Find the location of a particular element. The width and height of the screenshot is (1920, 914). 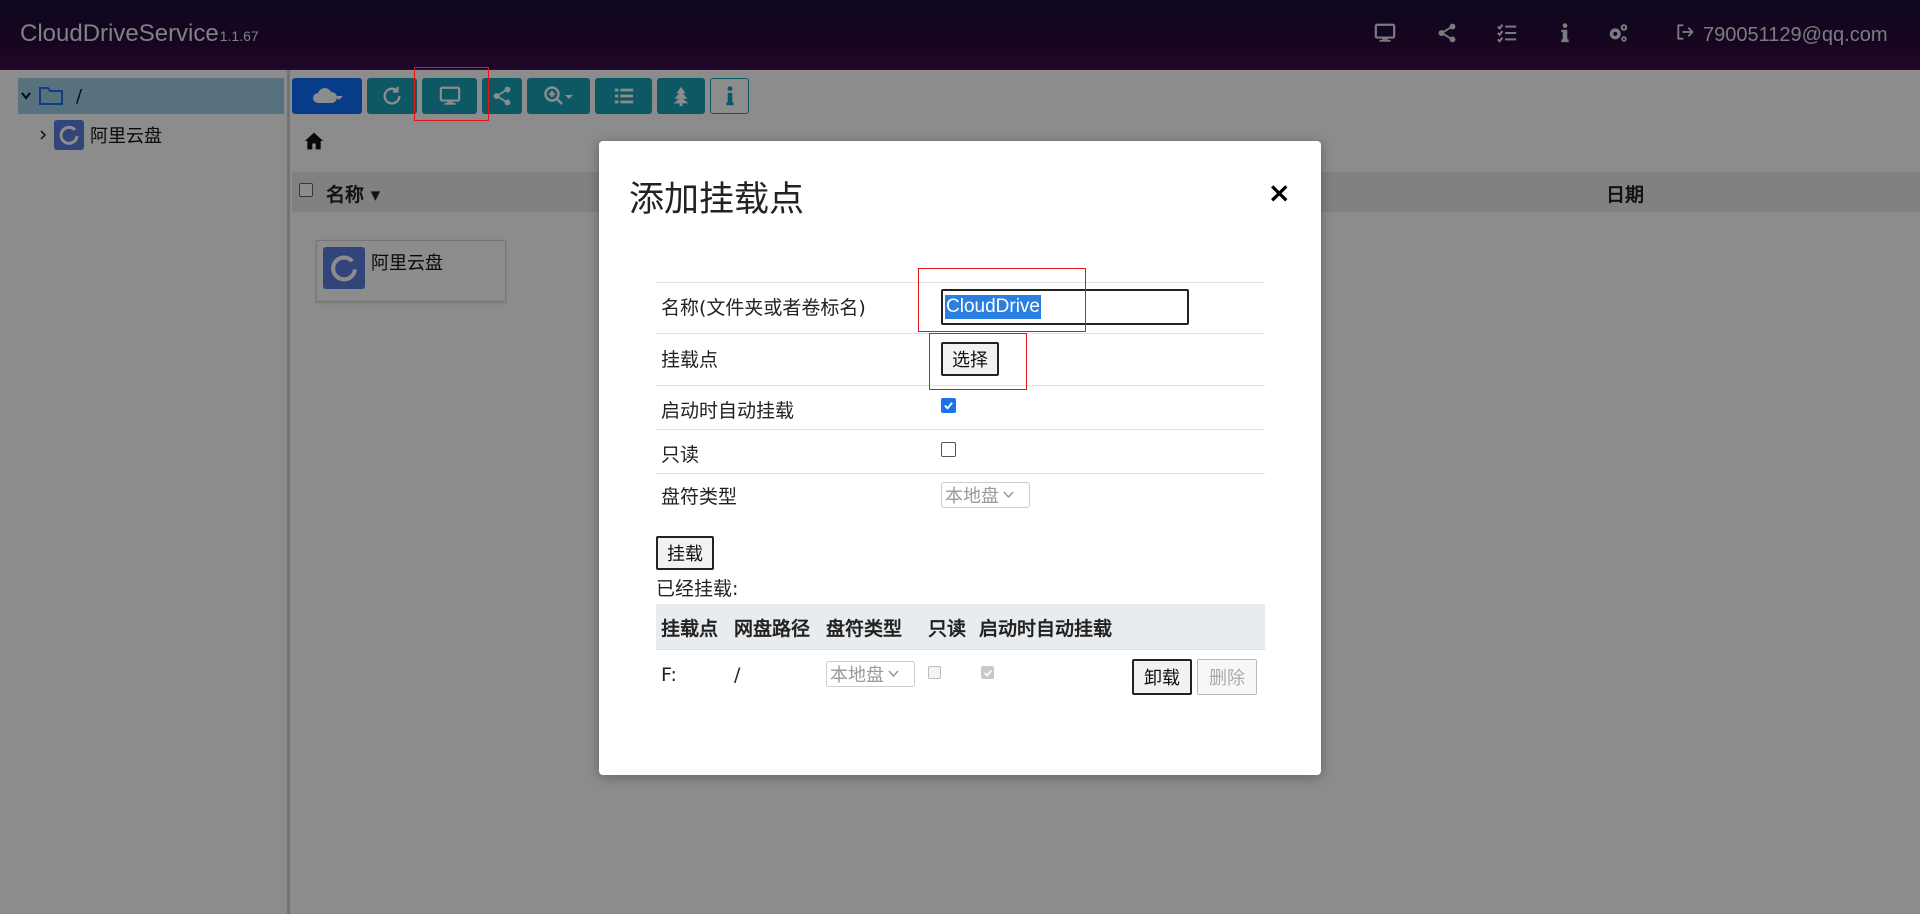

auto-mount-label: 启动时自动挂载 is located at coordinates (728, 411).